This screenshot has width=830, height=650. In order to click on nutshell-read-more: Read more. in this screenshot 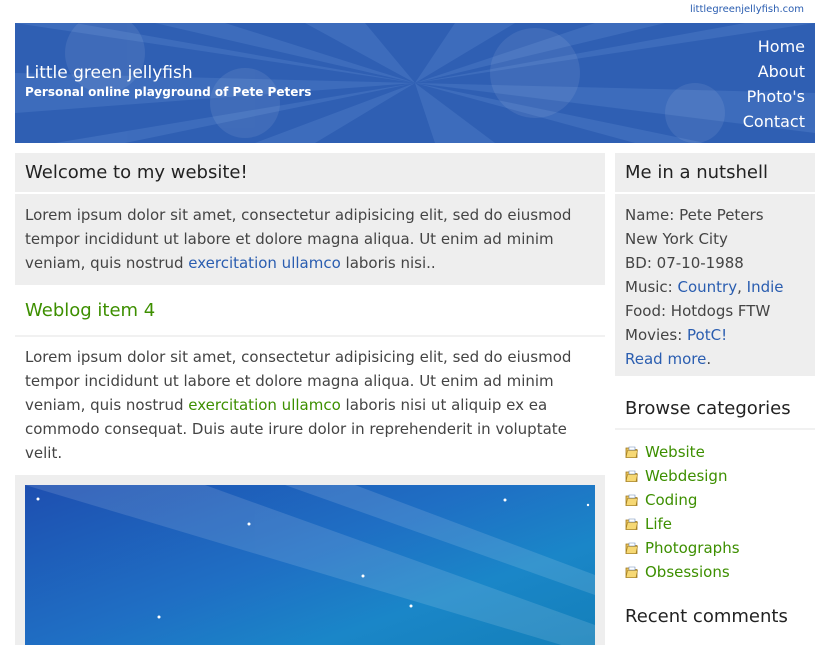, I will do `click(715, 359)`.